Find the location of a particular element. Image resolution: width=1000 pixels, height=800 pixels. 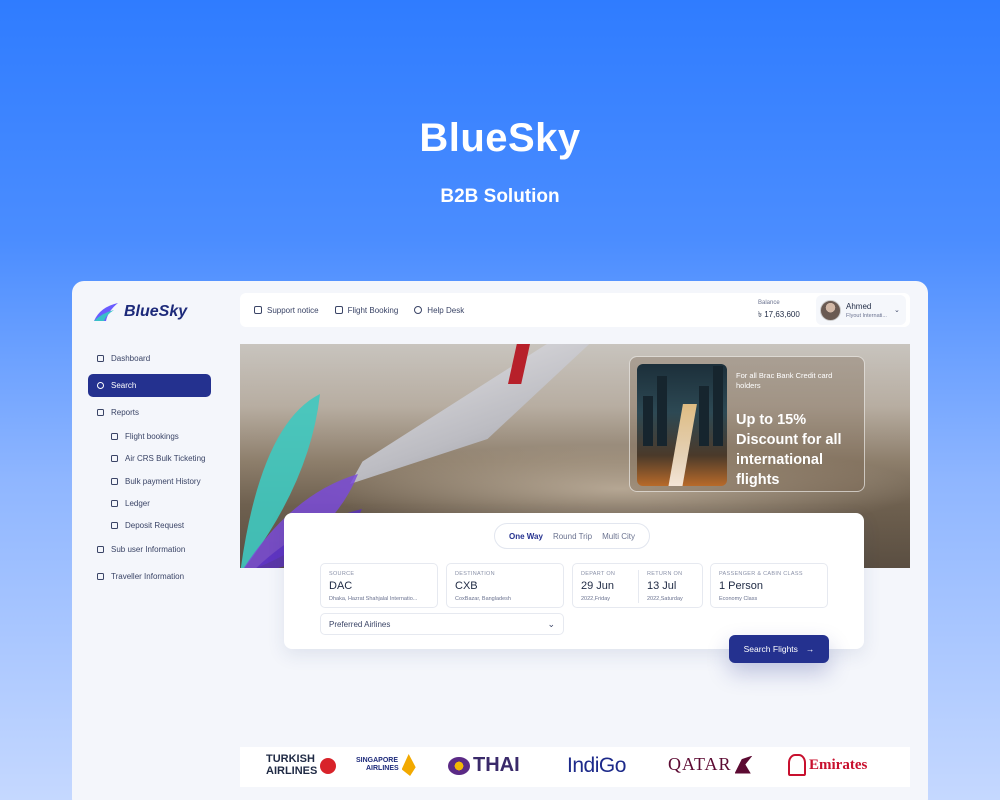

balance-label: Balance is located at coordinates (769, 303).